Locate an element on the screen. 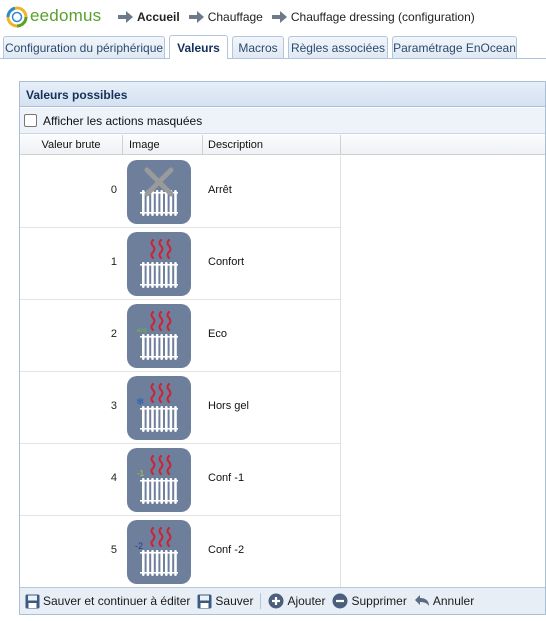  radiator-confort-icon is located at coordinates (159, 264).